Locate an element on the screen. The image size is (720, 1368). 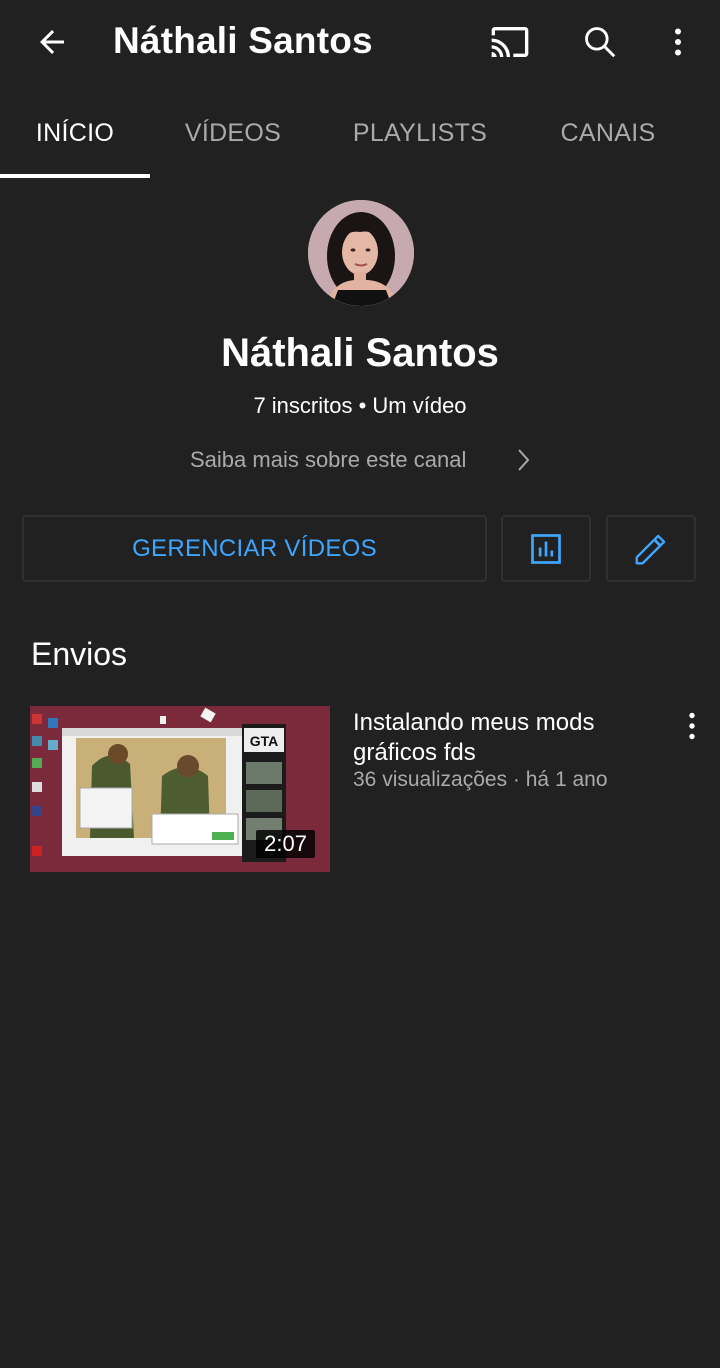
cast-icon is located at coordinates (510, 42).